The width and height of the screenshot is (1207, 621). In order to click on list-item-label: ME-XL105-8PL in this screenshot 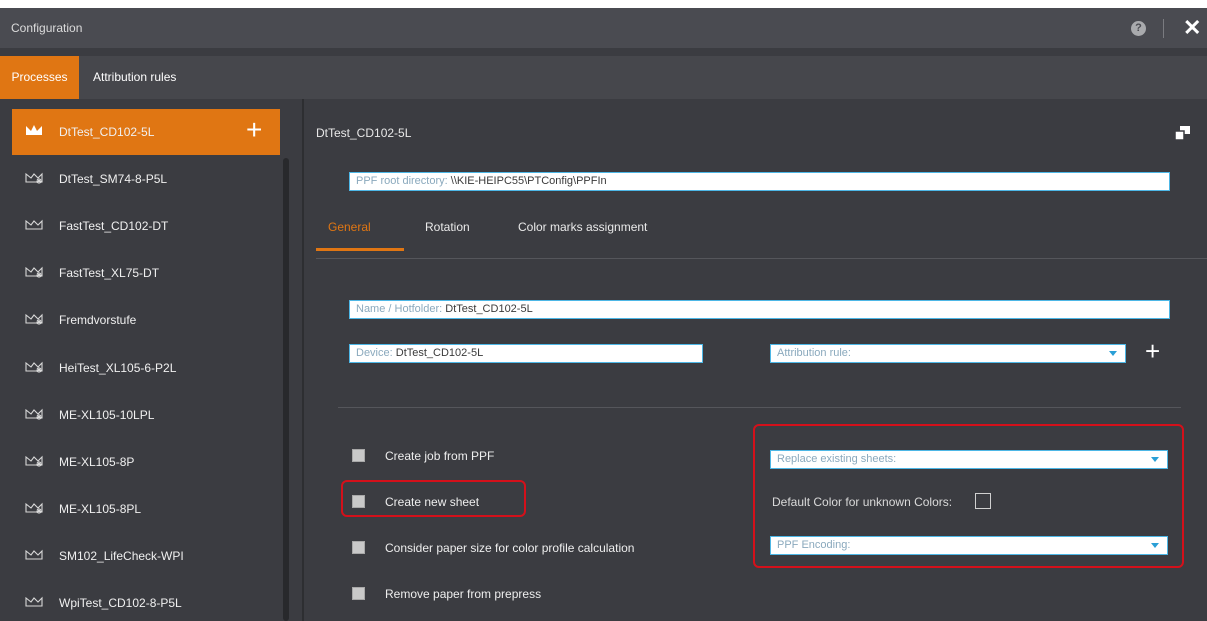, I will do `click(100, 509)`.